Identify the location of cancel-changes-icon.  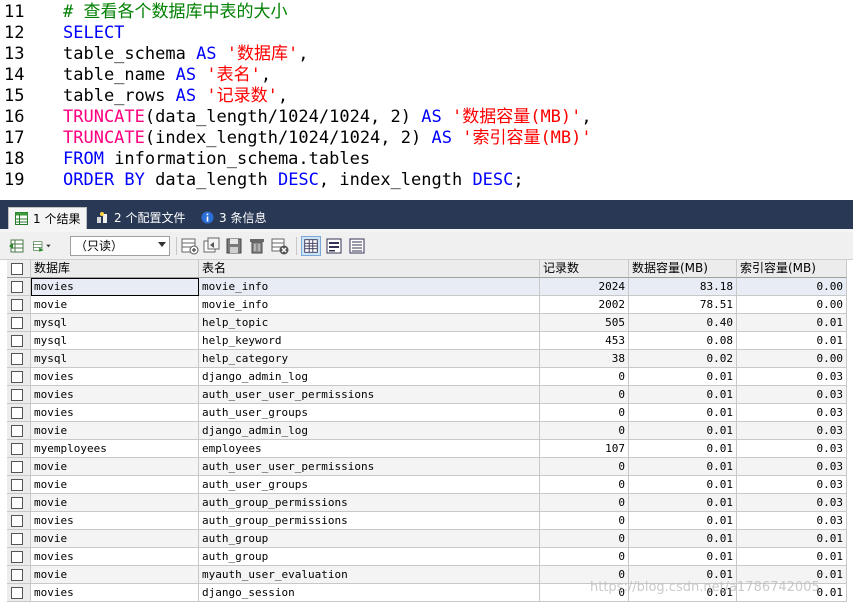
(280, 246).